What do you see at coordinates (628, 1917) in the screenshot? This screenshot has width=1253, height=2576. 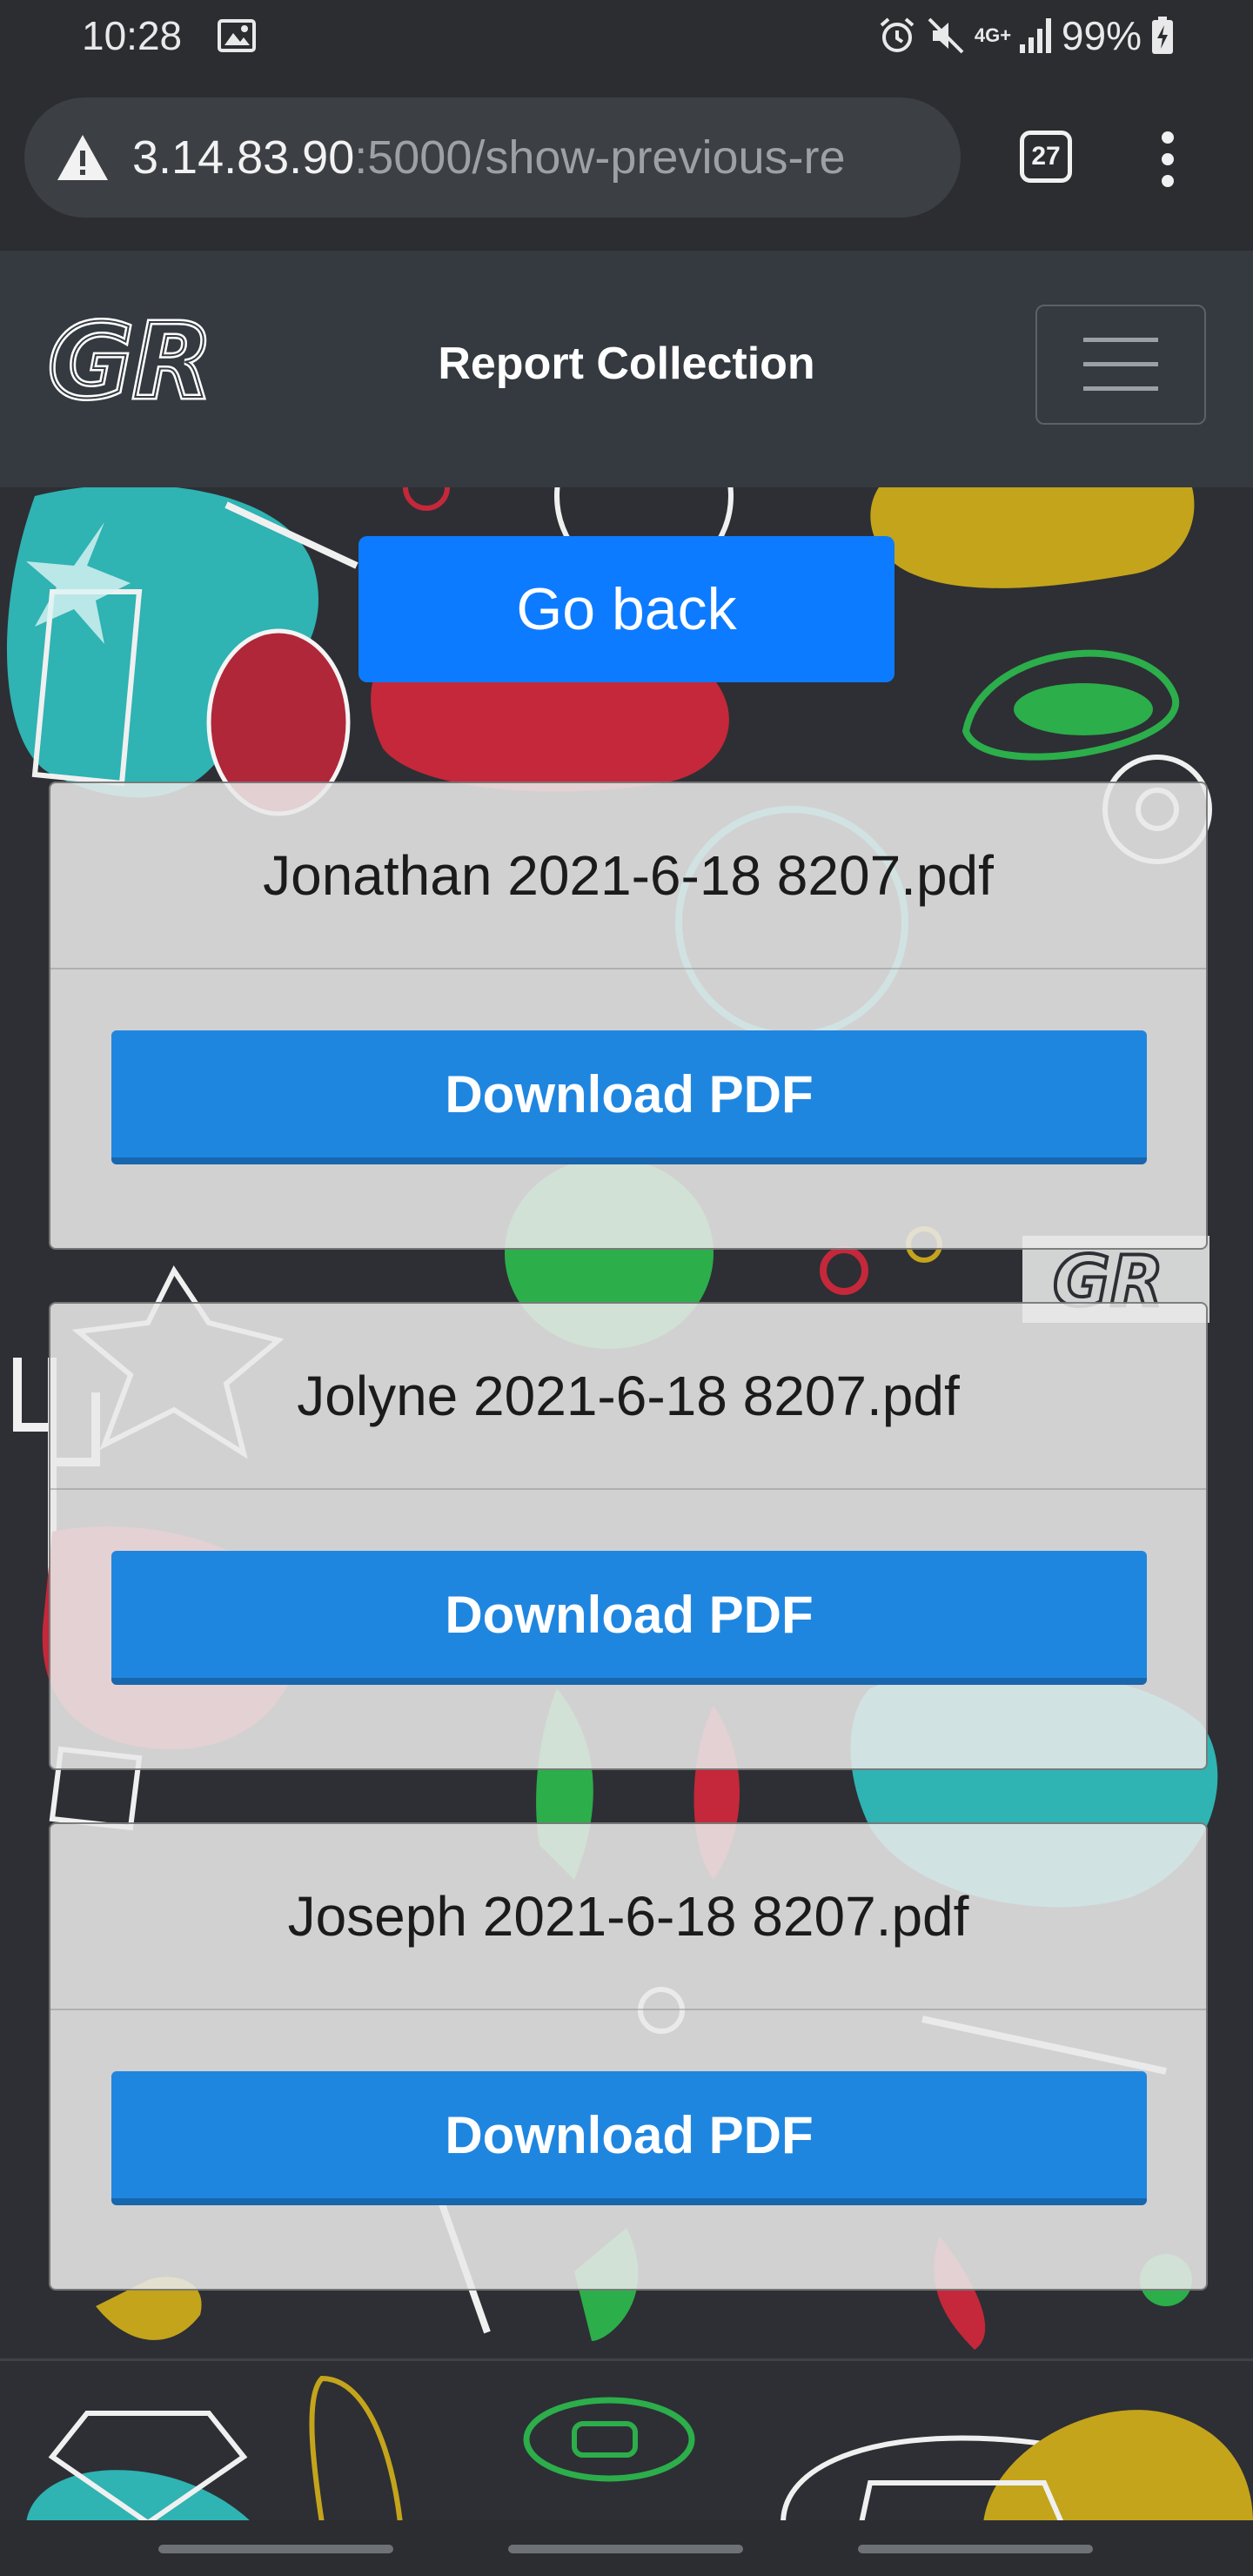 I see `report-filename: Joseph 2021-6-18 8207.pdf` at bounding box center [628, 1917].